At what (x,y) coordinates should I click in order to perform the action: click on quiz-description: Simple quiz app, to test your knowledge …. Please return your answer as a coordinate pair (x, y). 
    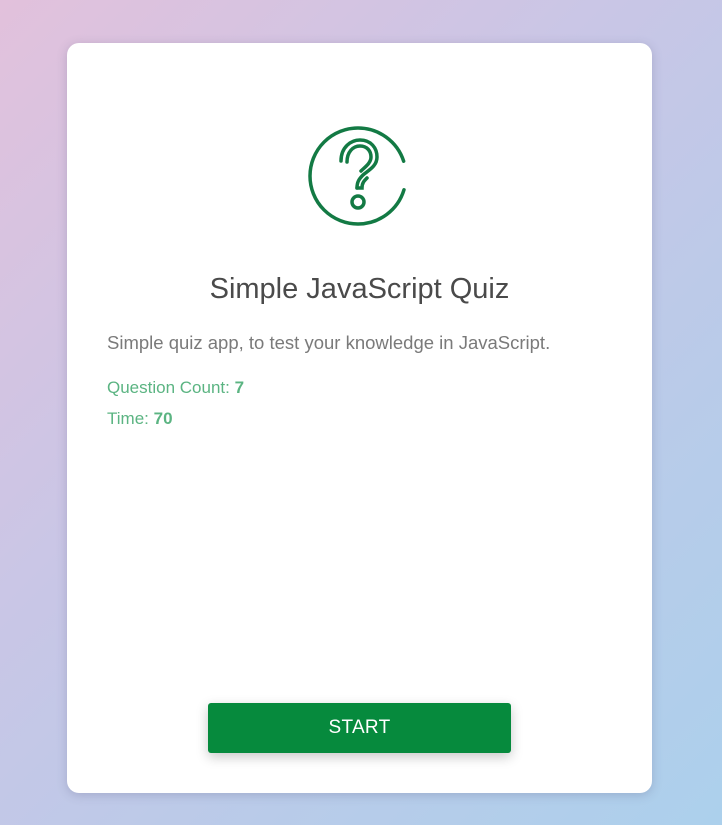
    Looking at the image, I should click on (329, 342).